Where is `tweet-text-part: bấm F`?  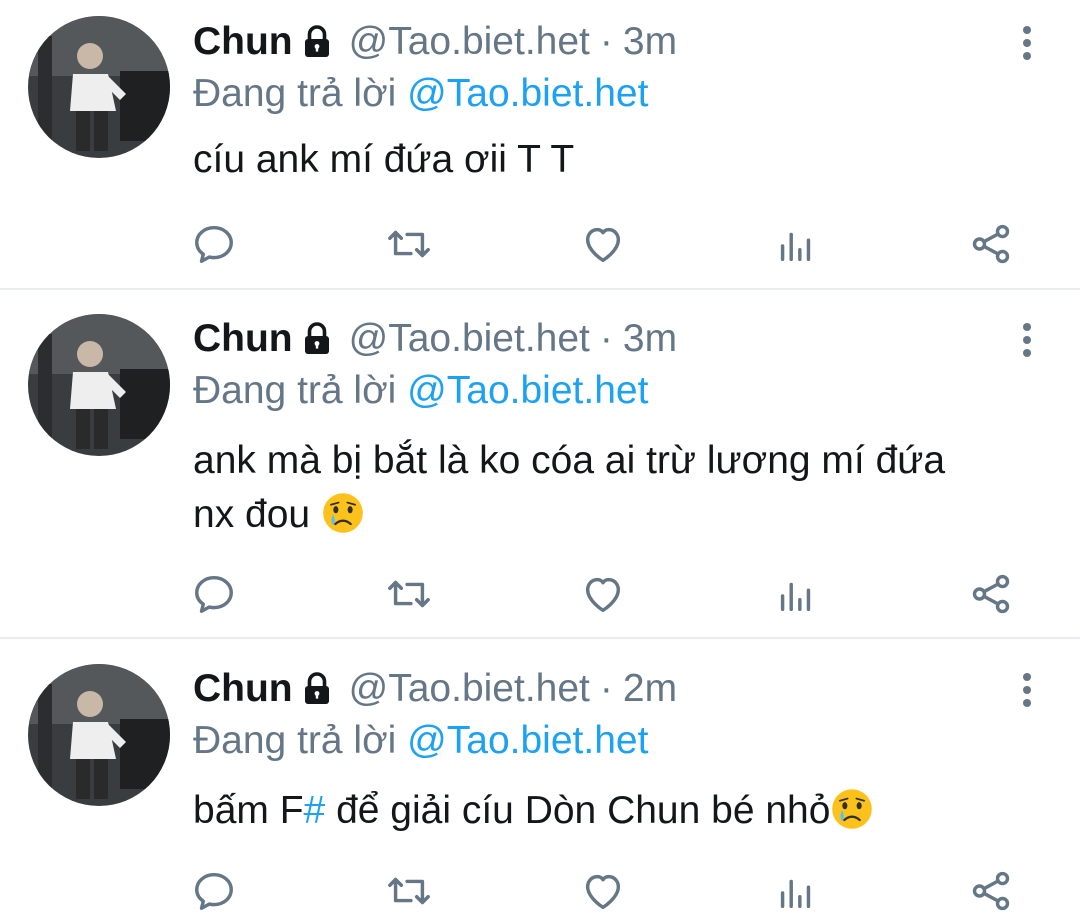
tweet-text-part: bấm F is located at coordinates (248, 810).